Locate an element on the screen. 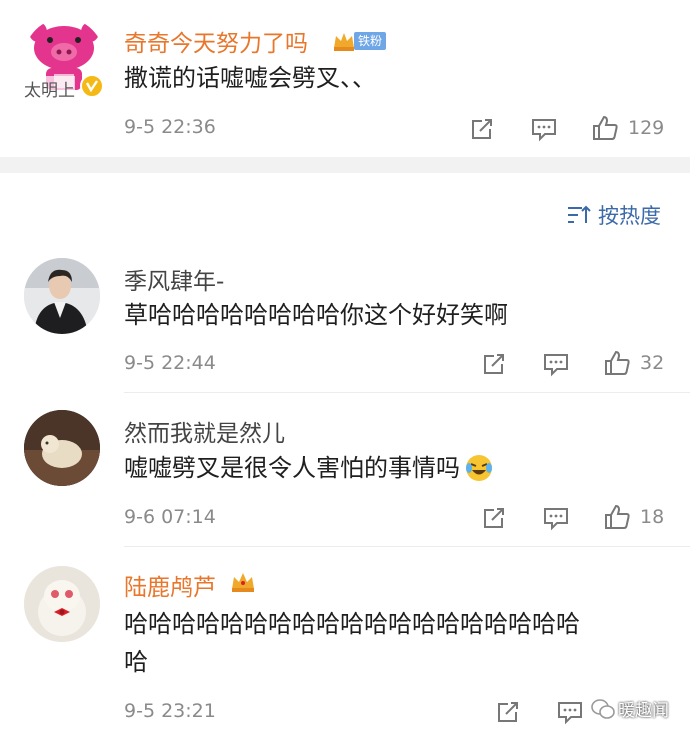 Image resolution: width=690 pixels, height=739 pixels. avatar-caption: 太明上 is located at coordinates (49, 88).